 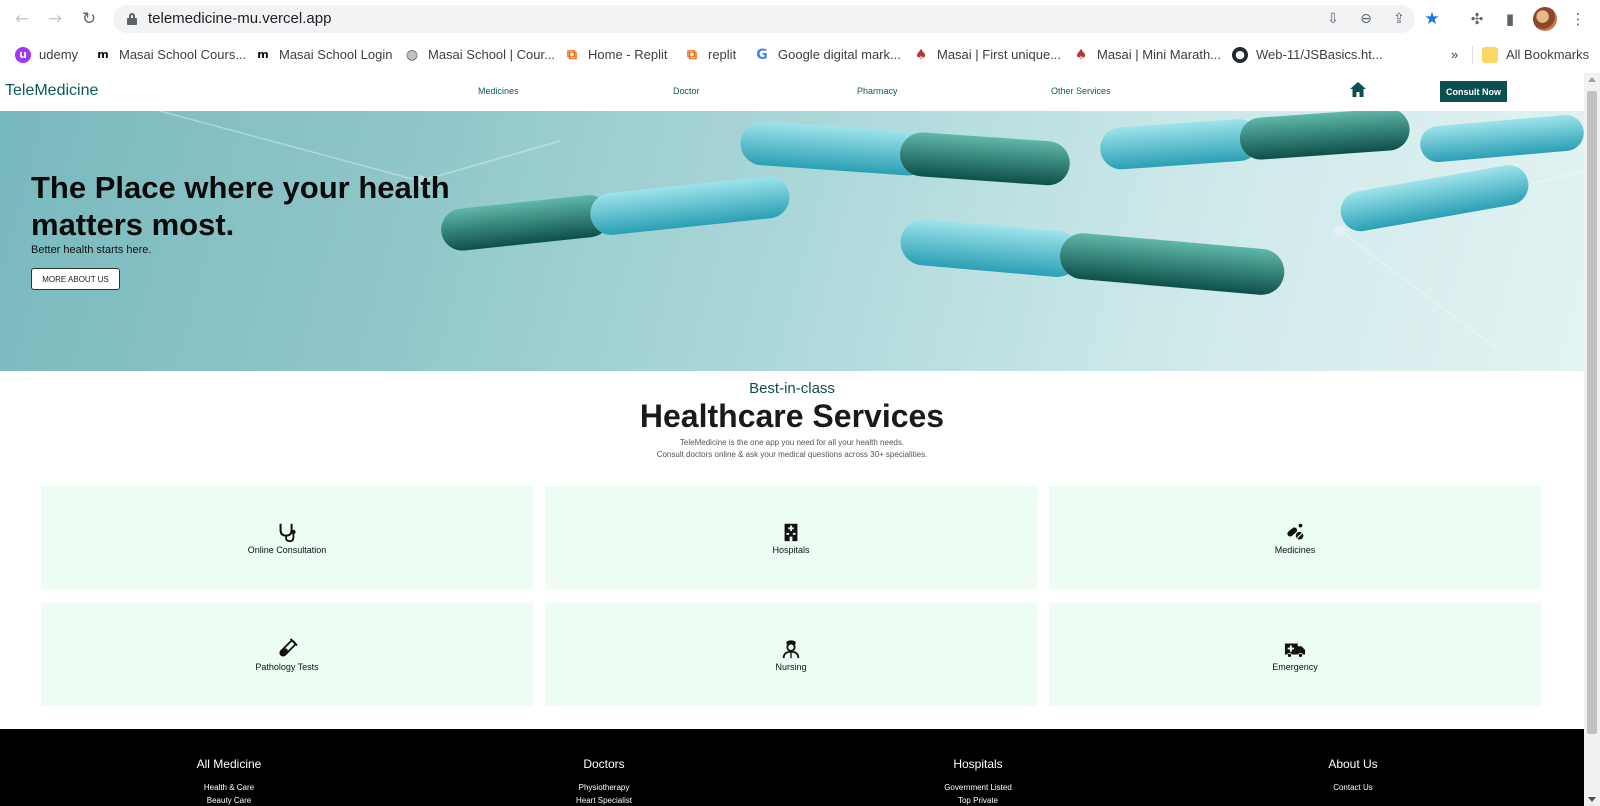 What do you see at coordinates (791, 666) in the screenshot?
I see `card-label: Nursing` at bounding box center [791, 666].